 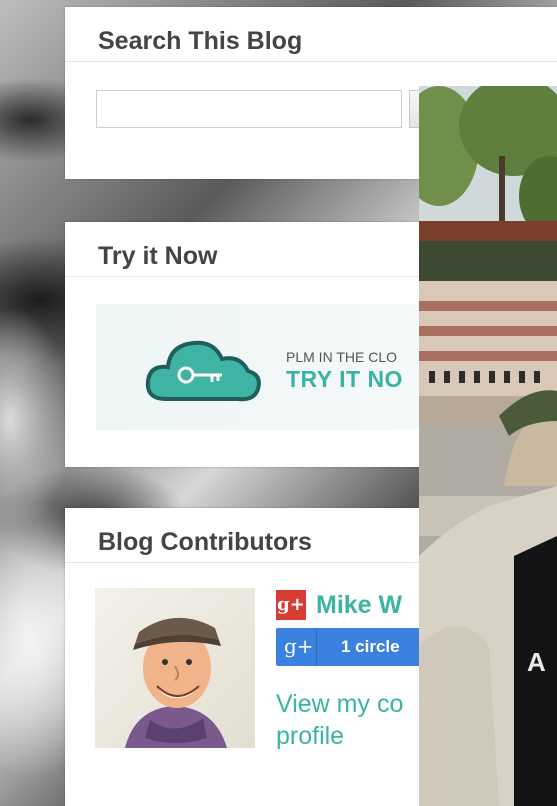 What do you see at coordinates (536, 662) in the screenshot?
I see `shirt-text: A` at bounding box center [536, 662].